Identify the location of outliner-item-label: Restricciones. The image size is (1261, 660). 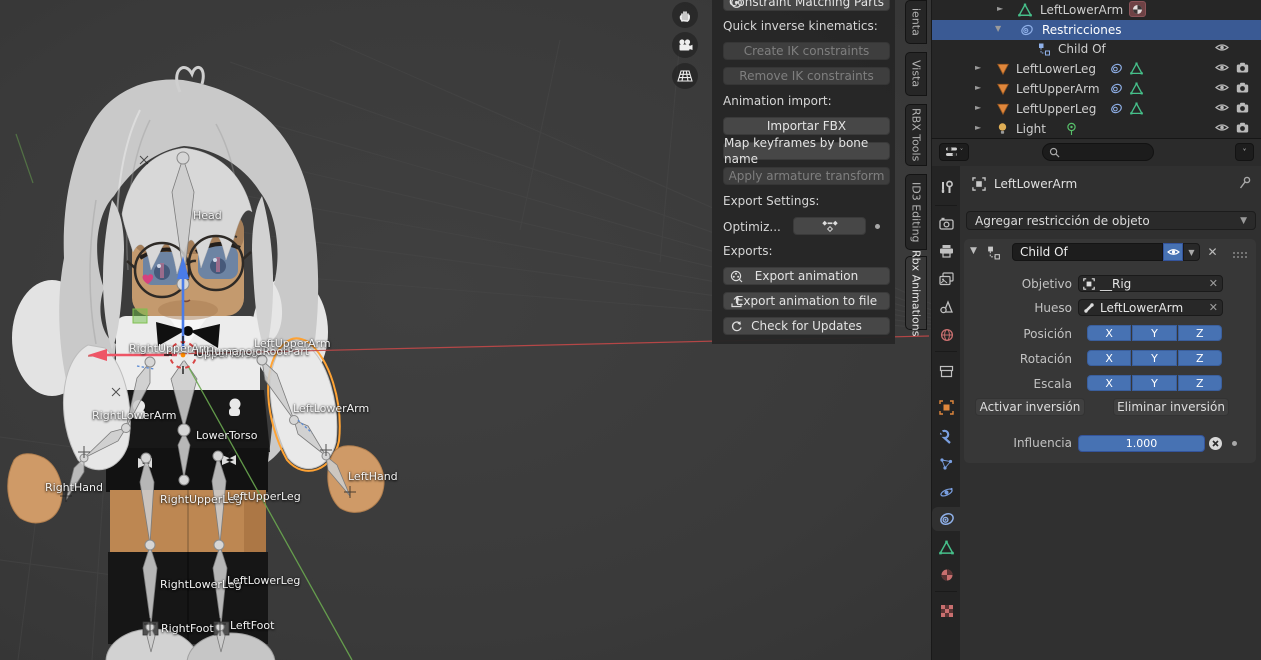
(1082, 30).